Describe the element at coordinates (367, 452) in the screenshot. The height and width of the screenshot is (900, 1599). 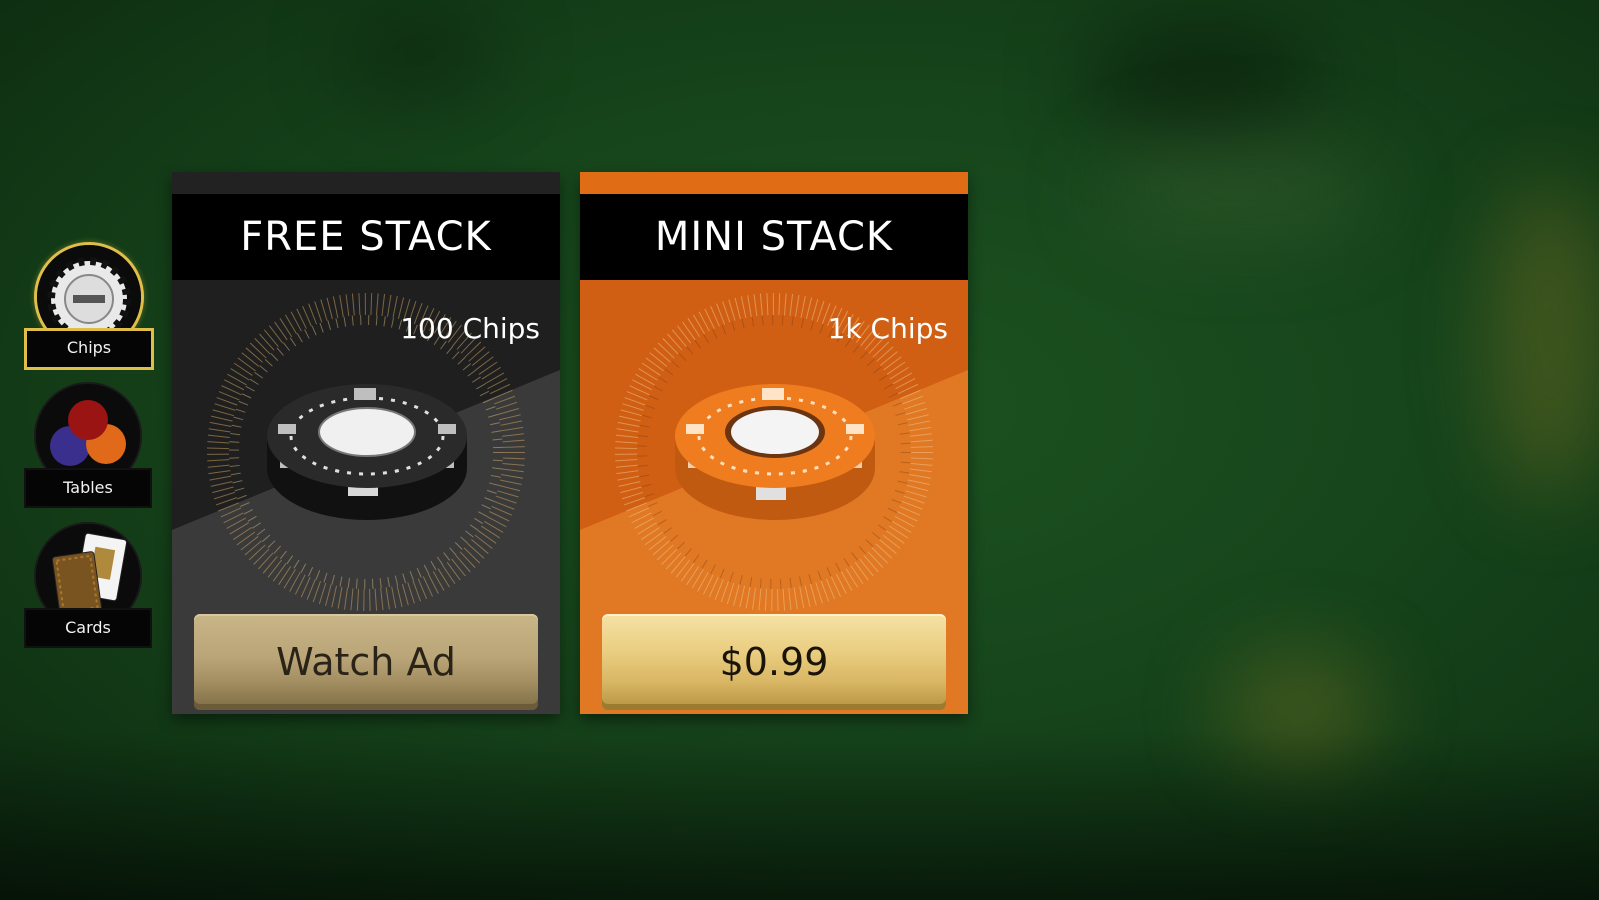
I see `black-poker-chip-icon` at that location.